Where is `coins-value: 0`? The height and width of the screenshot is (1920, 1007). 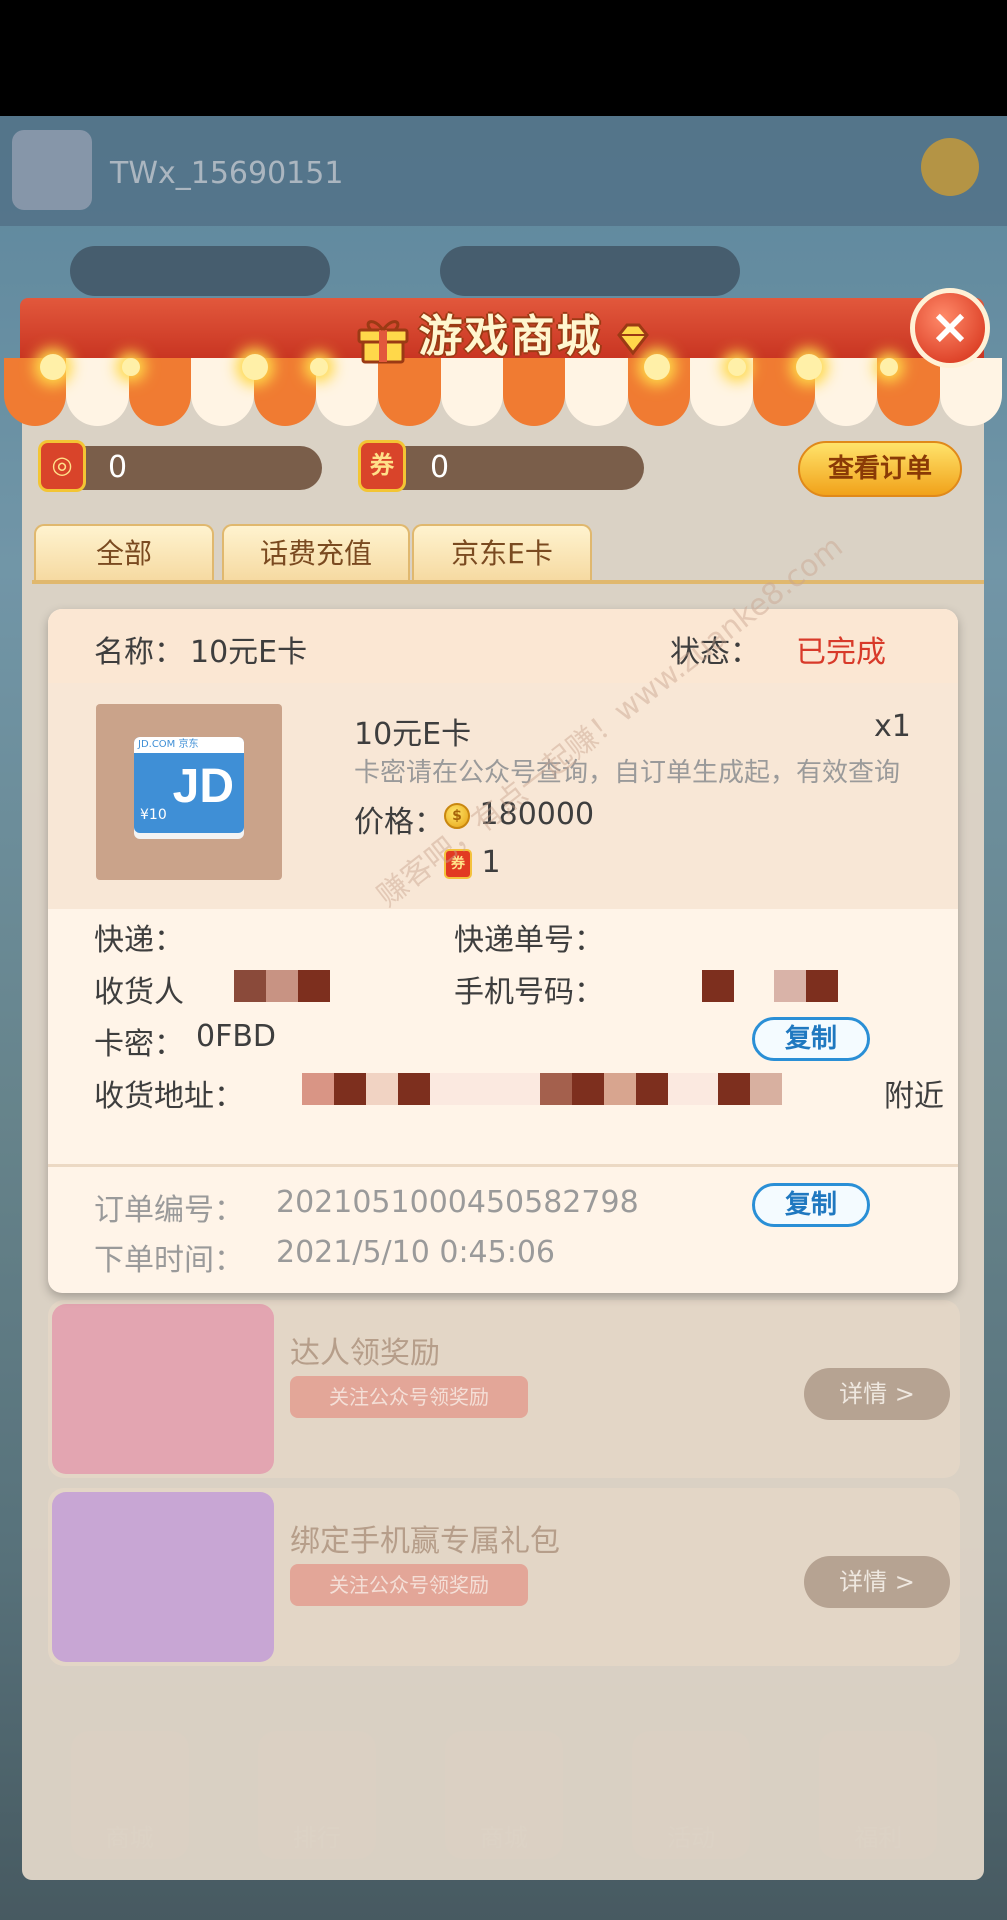
coins-value: 0 is located at coordinates (118, 467).